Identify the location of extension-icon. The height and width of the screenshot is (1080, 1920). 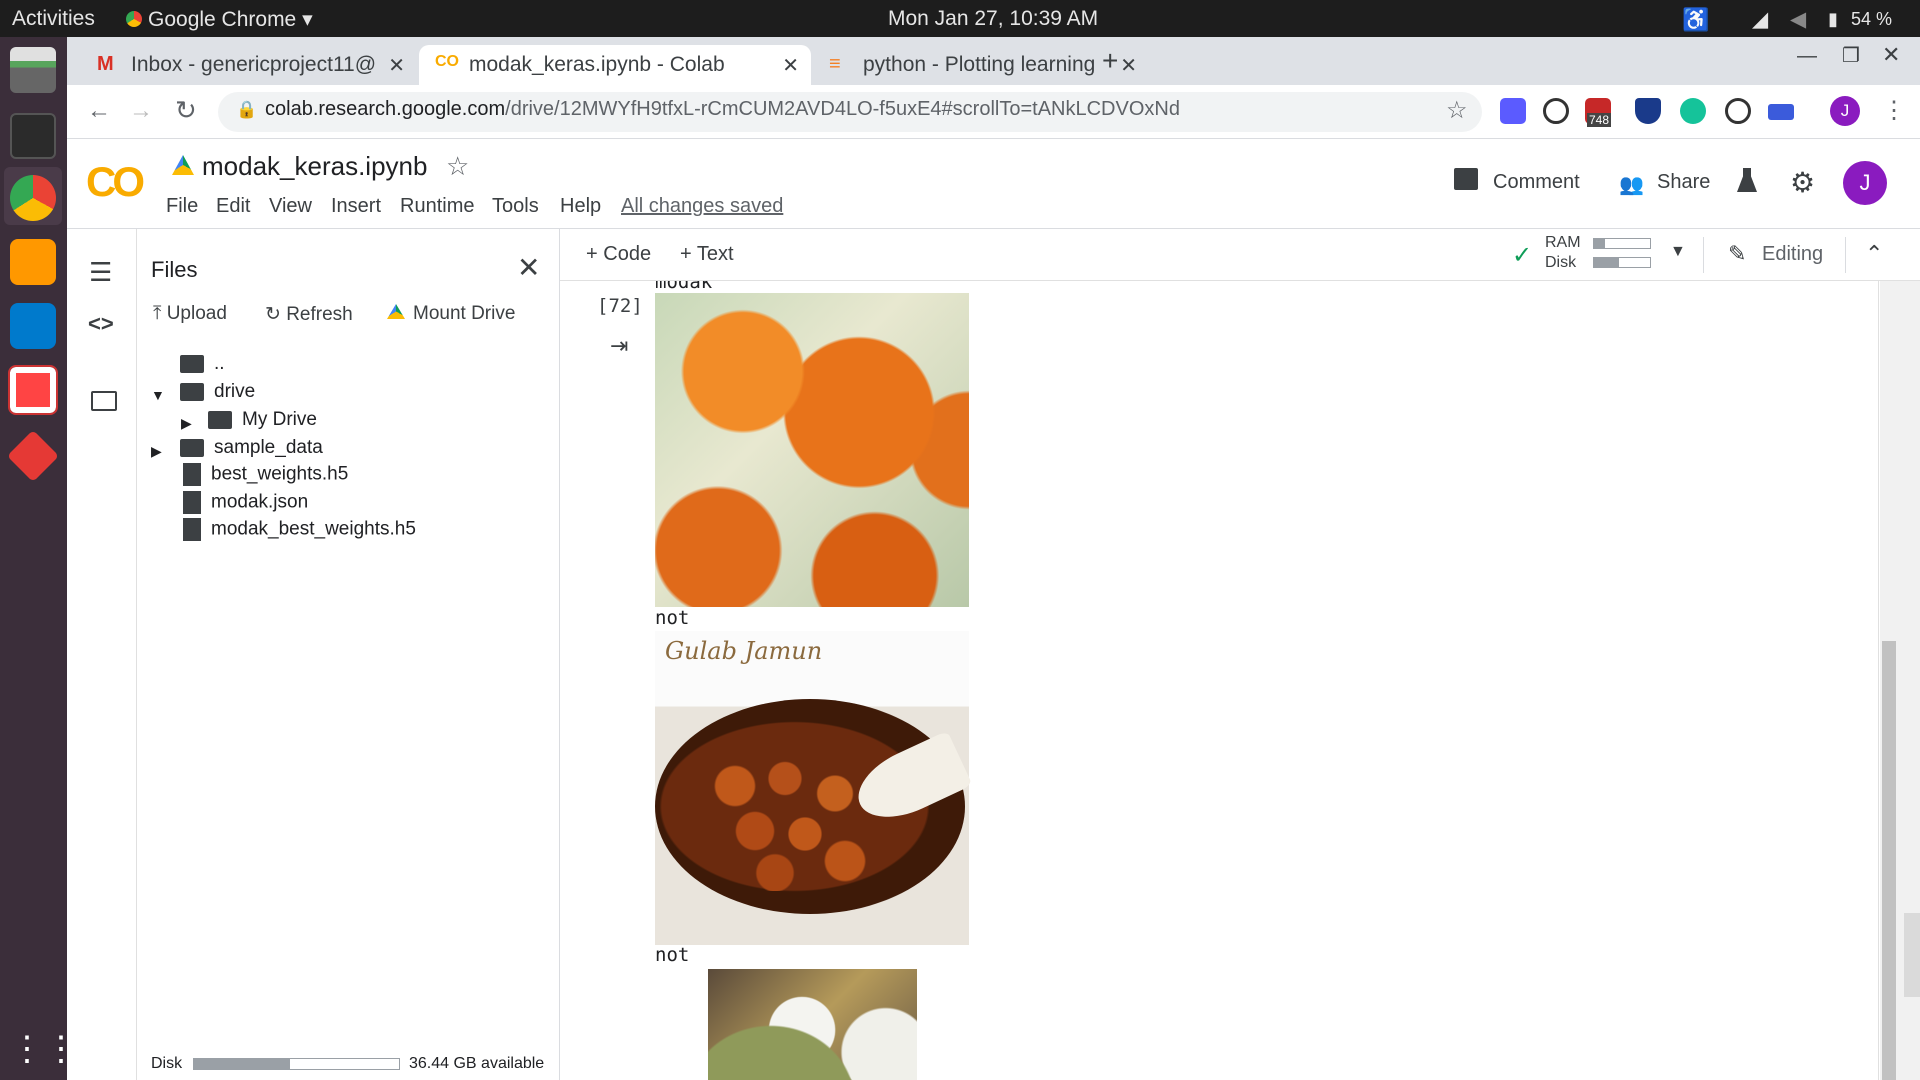
(1556, 111).